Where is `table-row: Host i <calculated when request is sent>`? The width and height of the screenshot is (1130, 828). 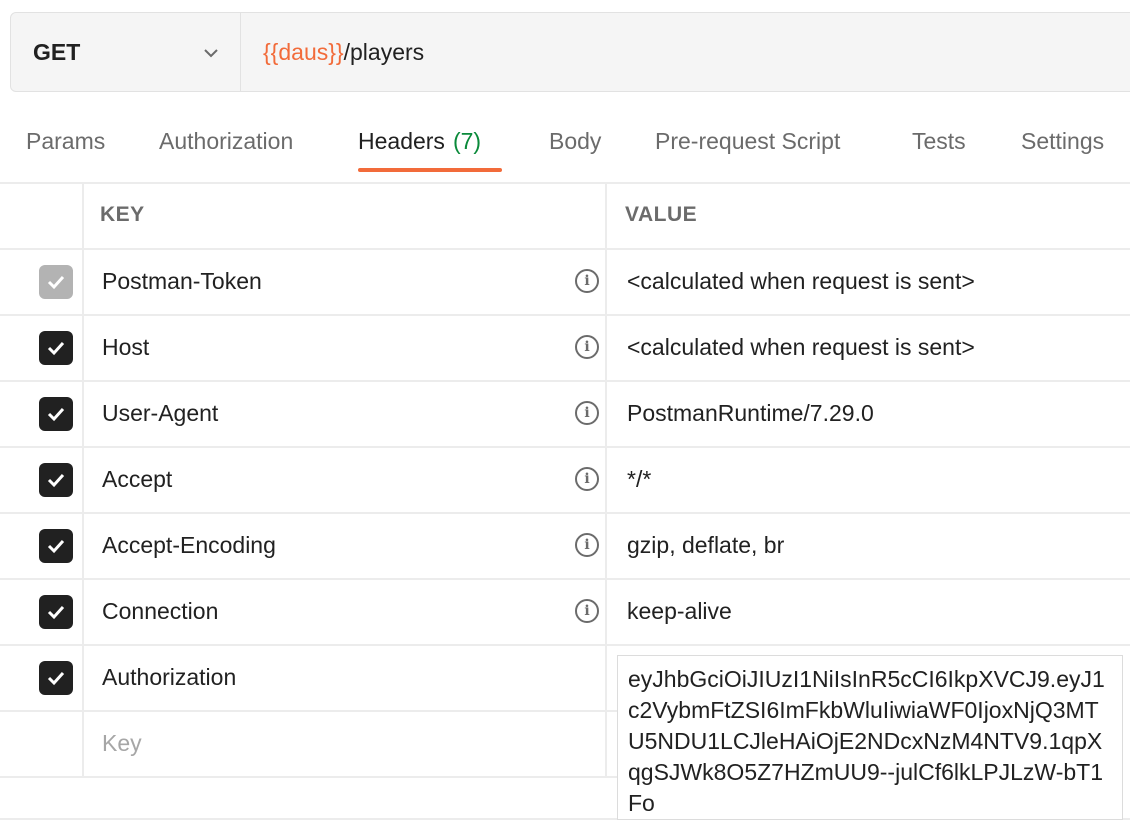
table-row: Host i <calculated when request is sent> is located at coordinates (565, 347).